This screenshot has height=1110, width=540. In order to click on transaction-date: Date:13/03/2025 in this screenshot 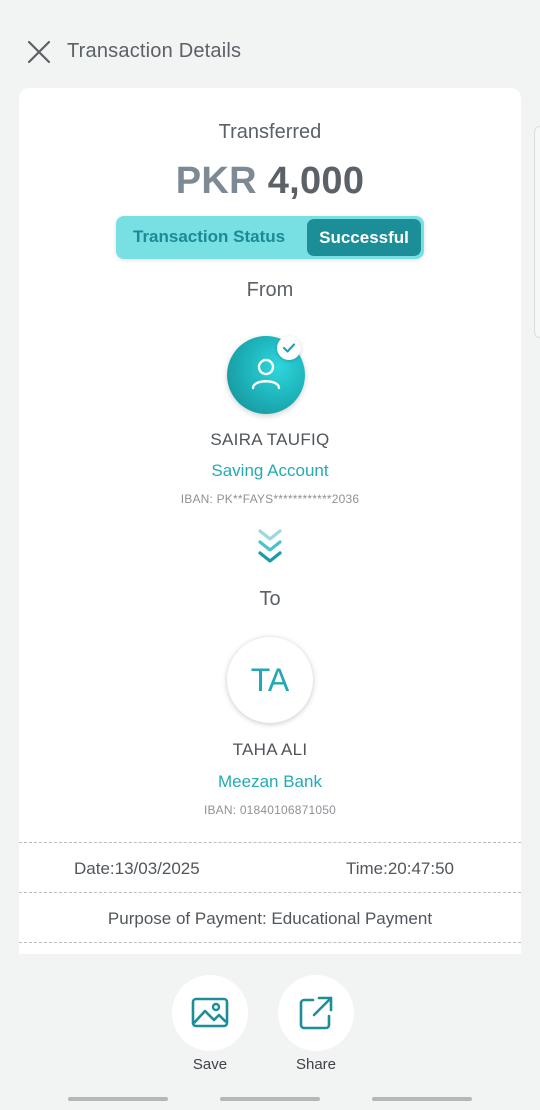, I will do `click(137, 868)`.